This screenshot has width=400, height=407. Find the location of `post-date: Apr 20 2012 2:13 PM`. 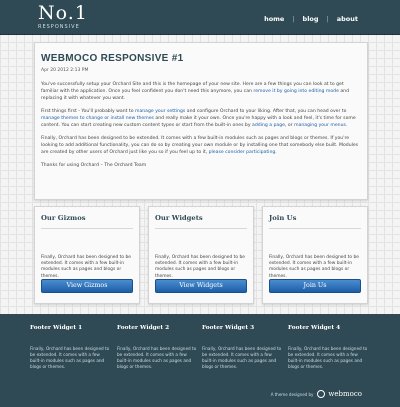

post-date: Apr 20 2012 2:13 PM is located at coordinates (65, 70).